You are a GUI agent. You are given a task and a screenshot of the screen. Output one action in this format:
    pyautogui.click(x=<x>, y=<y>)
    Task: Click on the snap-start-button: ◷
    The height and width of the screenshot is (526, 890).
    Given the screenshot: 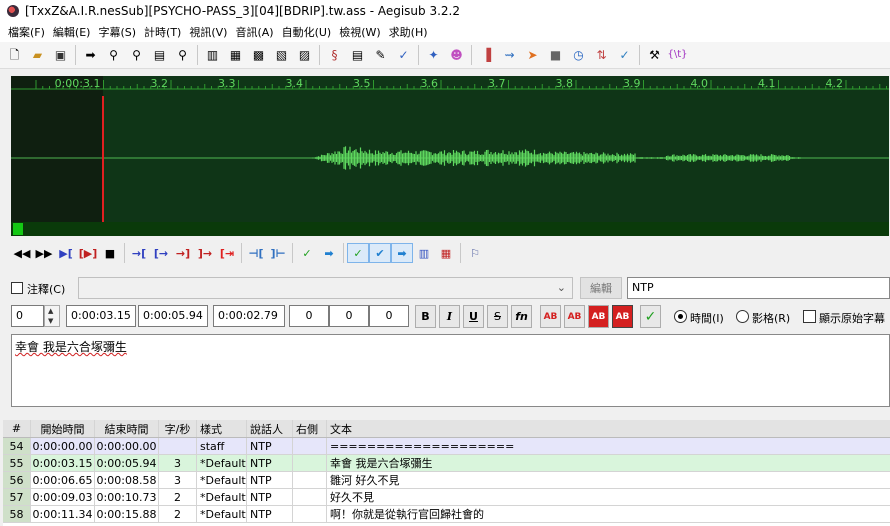 What is the action you would take?
    pyautogui.click(x=578, y=55)
    